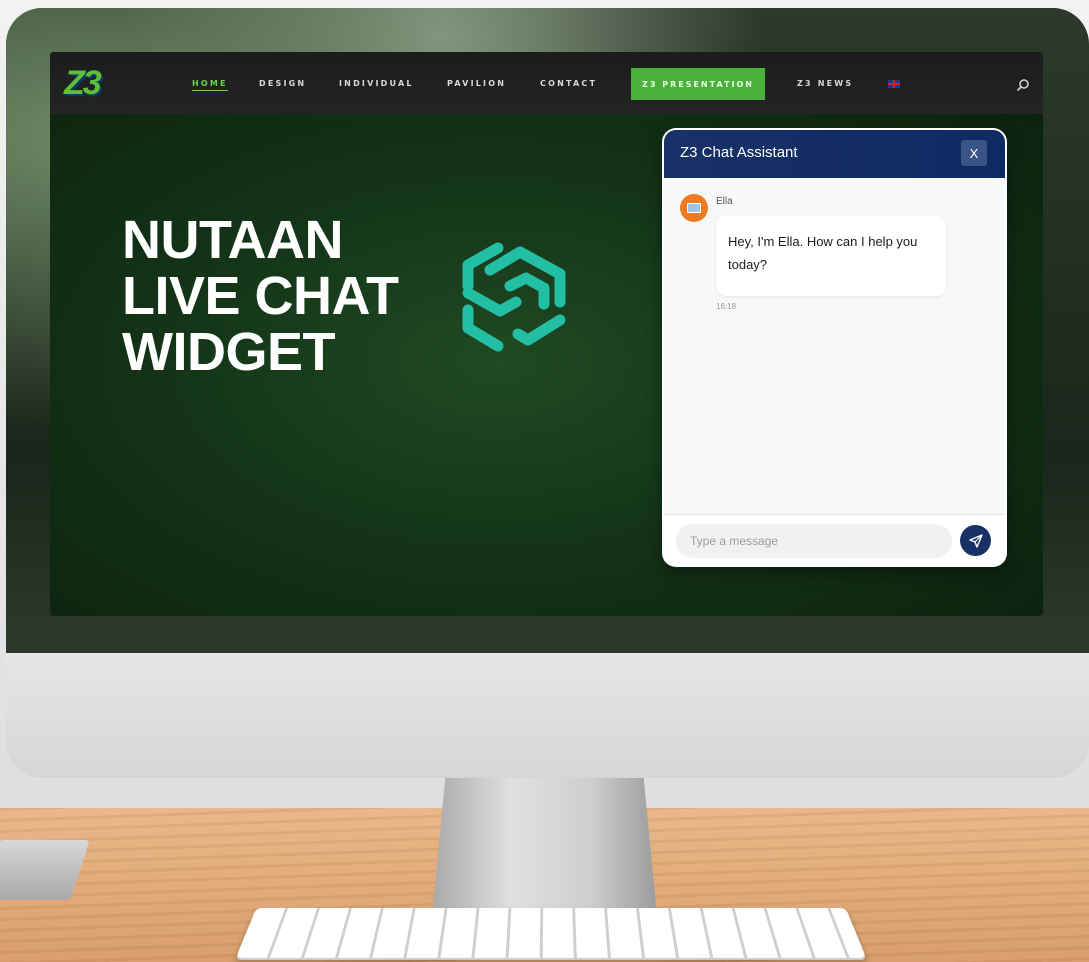  Describe the element at coordinates (739, 152) in the screenshot. I see `chat-title: Z3 Chat Assistant` at that location.